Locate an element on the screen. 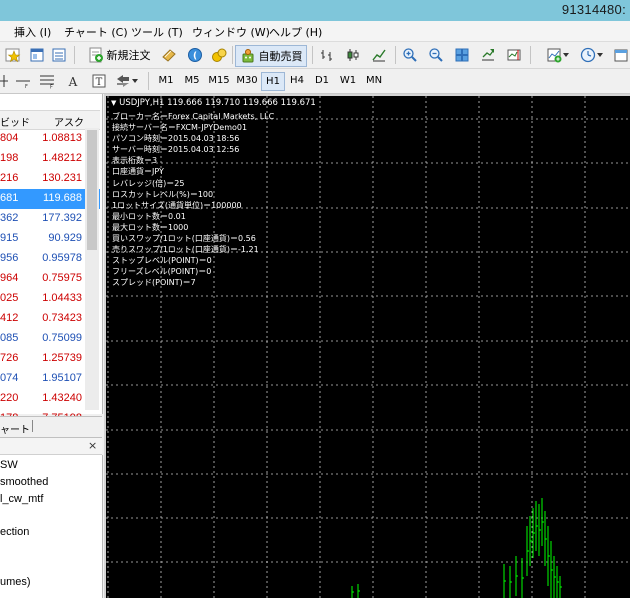 This screenshot has width=630, height=598. templates-icon is located at coordinates (621, 55).